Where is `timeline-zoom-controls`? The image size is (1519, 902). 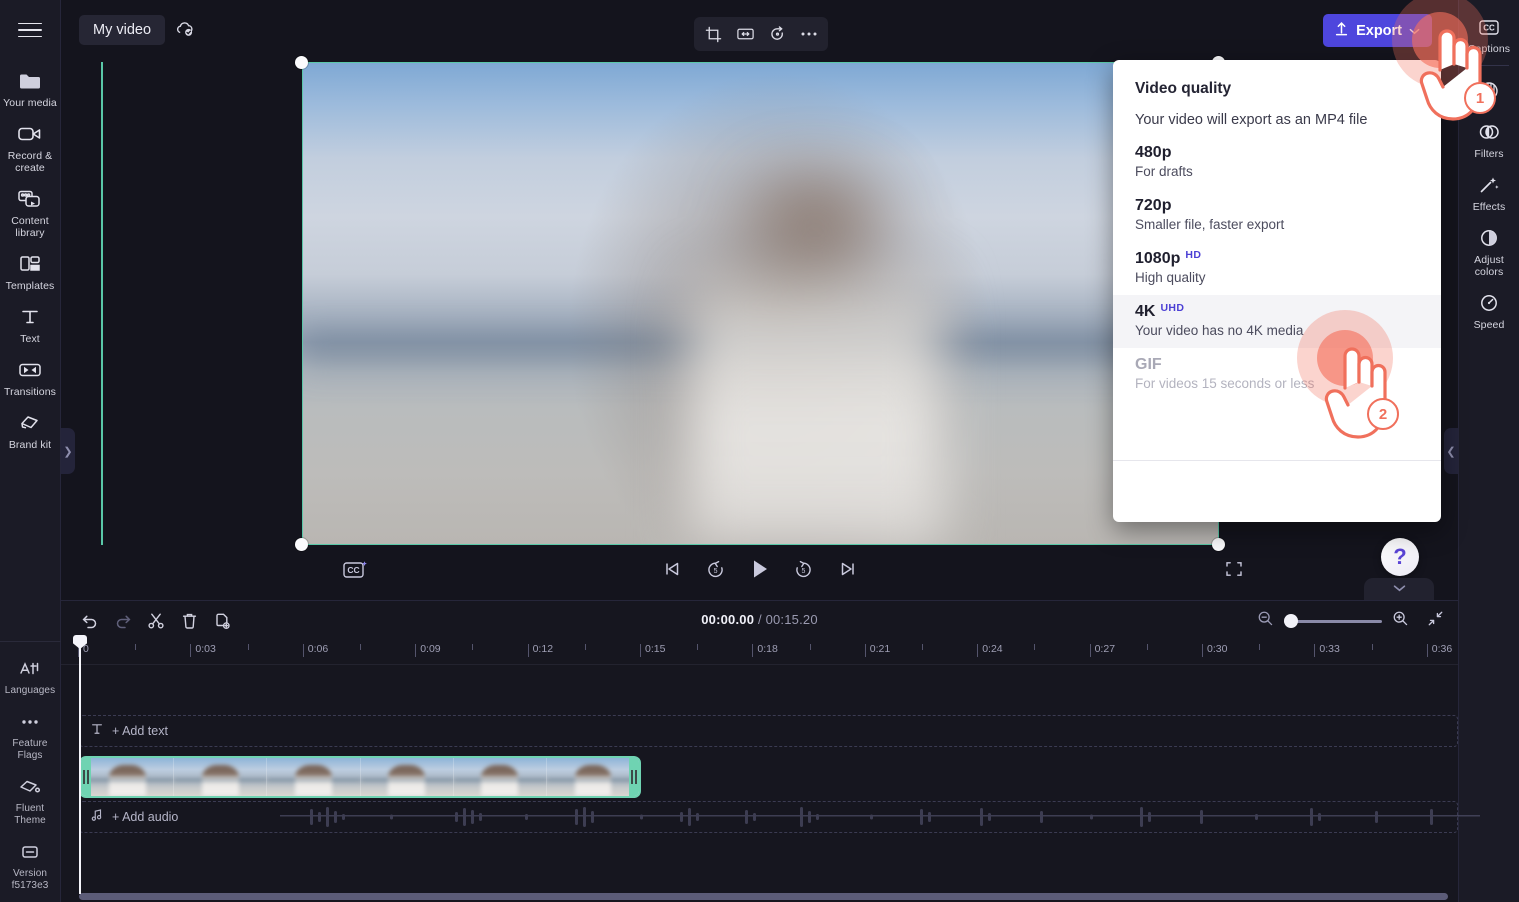
timeline-zoom-controls is located at coordinates (1350, 621).